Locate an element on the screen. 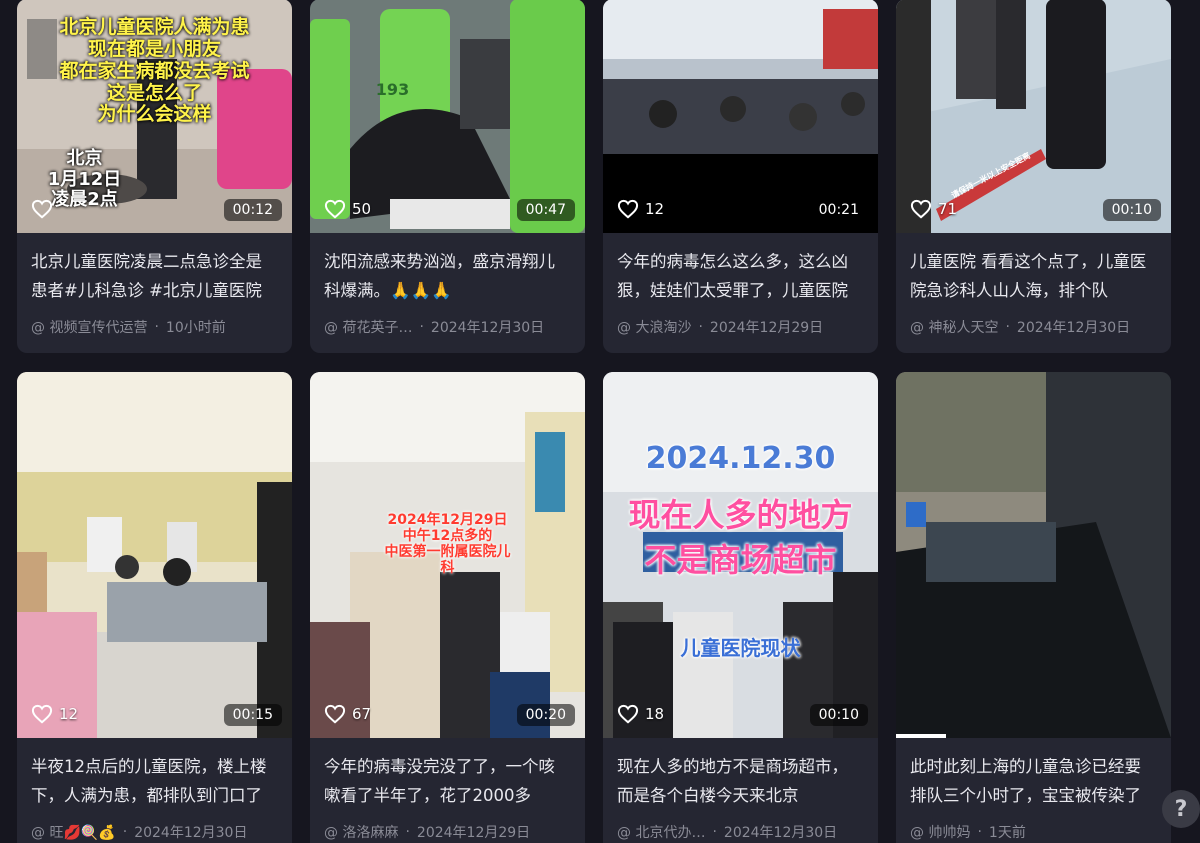 The width and height of the screenshot is (1200, 843). video-subline: @ 洛洛麻麻 · 2024年12月29日 is located at coordinates (427, 832).